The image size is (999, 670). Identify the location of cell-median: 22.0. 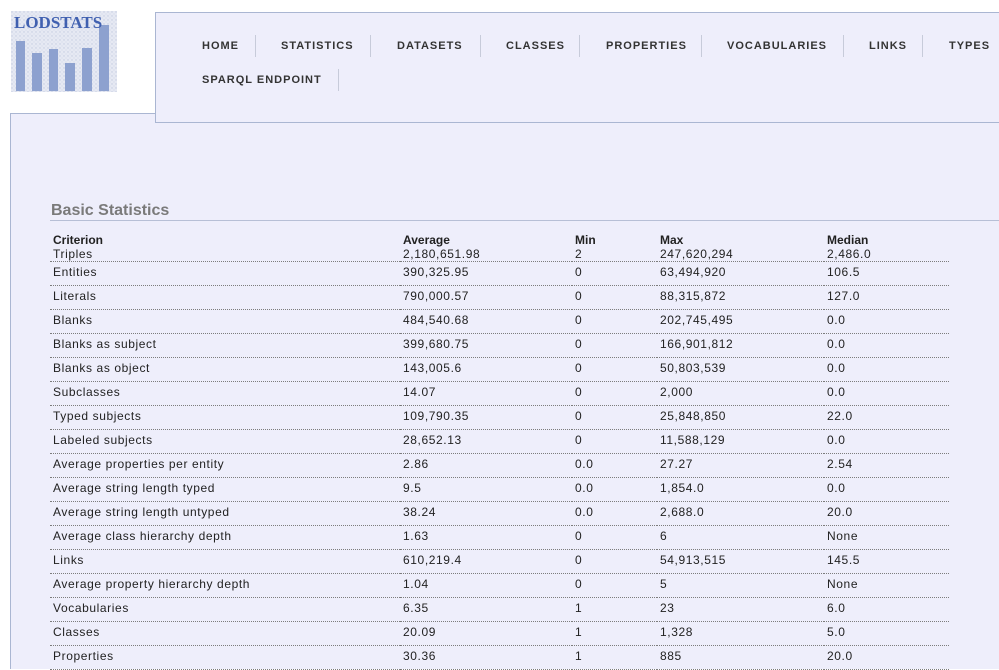
(886, 417).